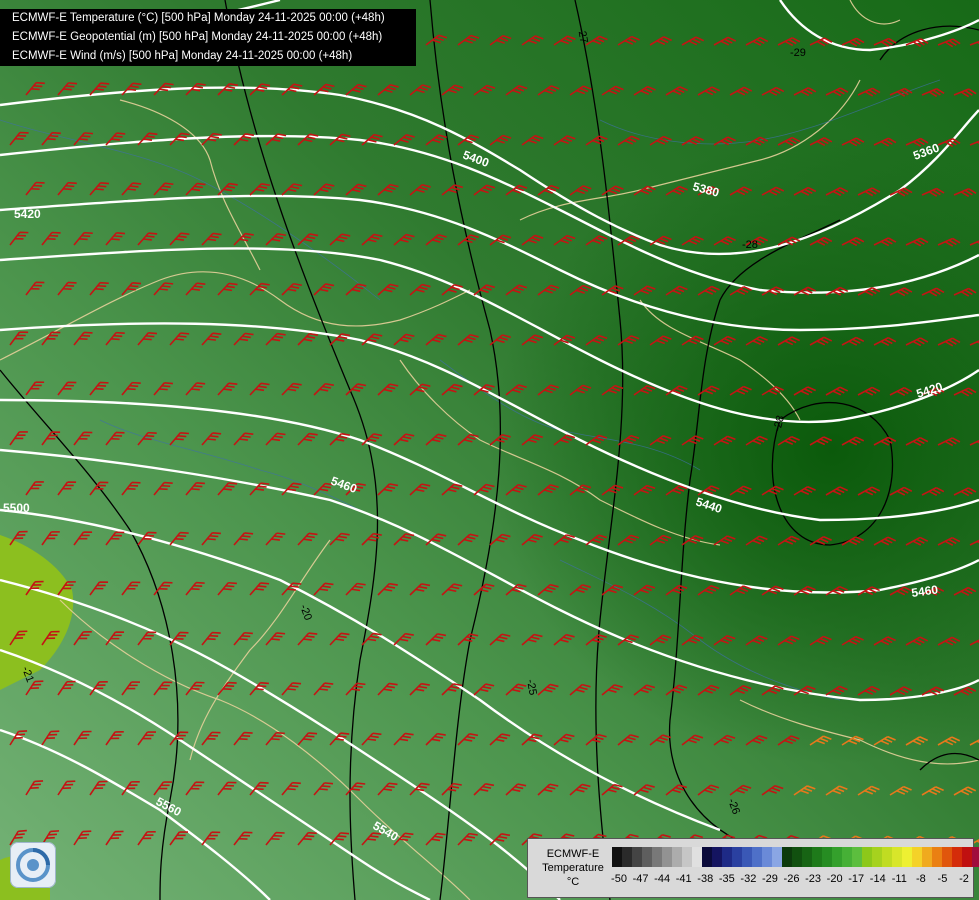  Describe the element at coordinates (705, 879) in the screenshot. I see `legend-tick: -38` at that location.